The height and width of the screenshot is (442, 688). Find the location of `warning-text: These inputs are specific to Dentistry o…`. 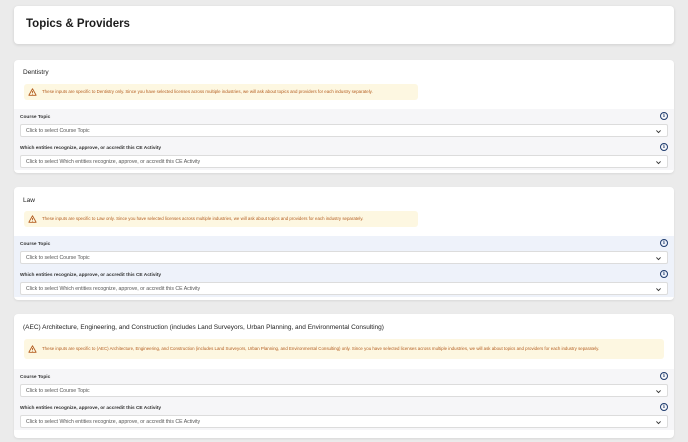

warning-text: These inputs are specific to Dentistry o… is located at coordinates (207, 92).